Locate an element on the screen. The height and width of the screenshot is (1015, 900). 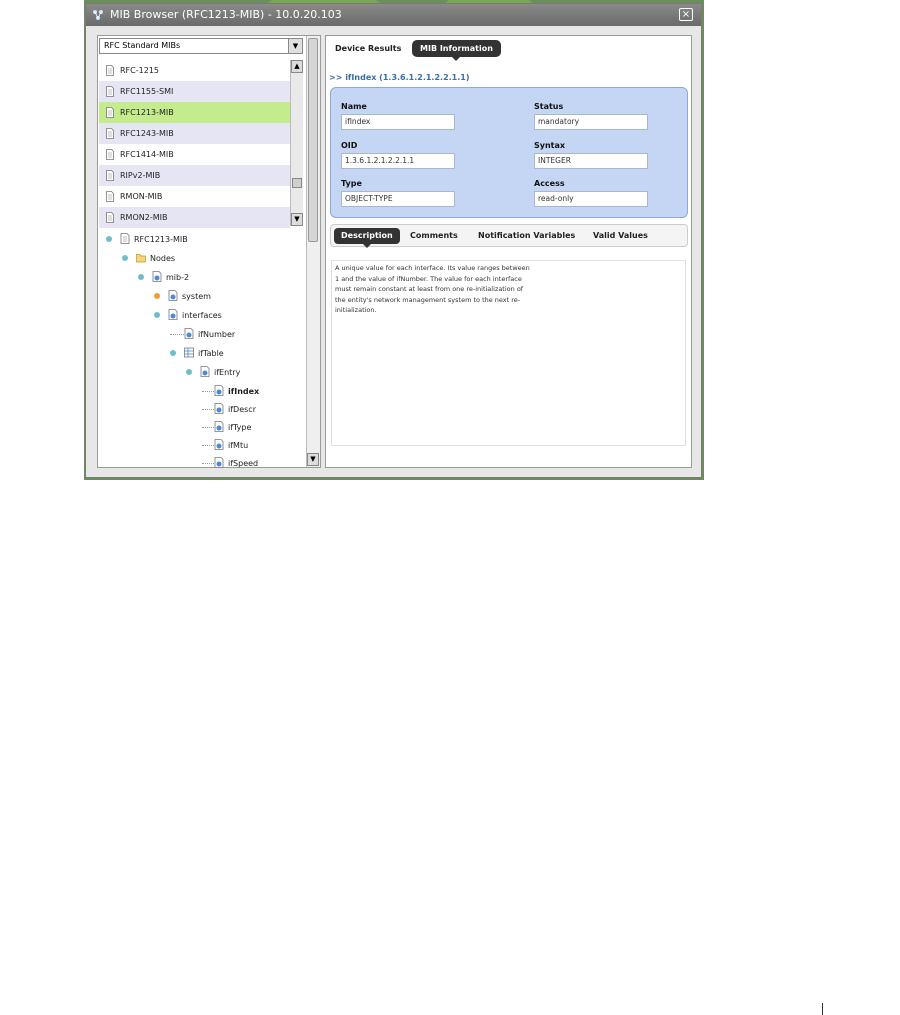
type-label: Type is located at coordinates (351, 183).